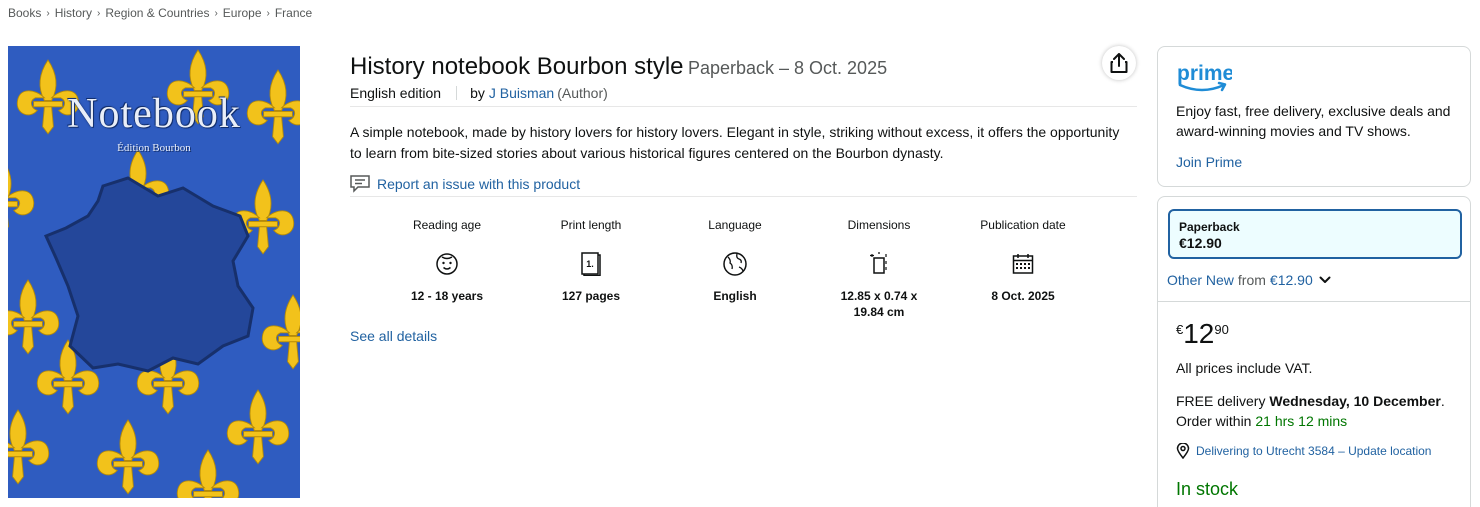 This screenshot has width=1480, height=507. What do you see at coordinates (447, 225) in the screenshot?
I see `detail-label: Reading age` at bounding box center [447, 225].